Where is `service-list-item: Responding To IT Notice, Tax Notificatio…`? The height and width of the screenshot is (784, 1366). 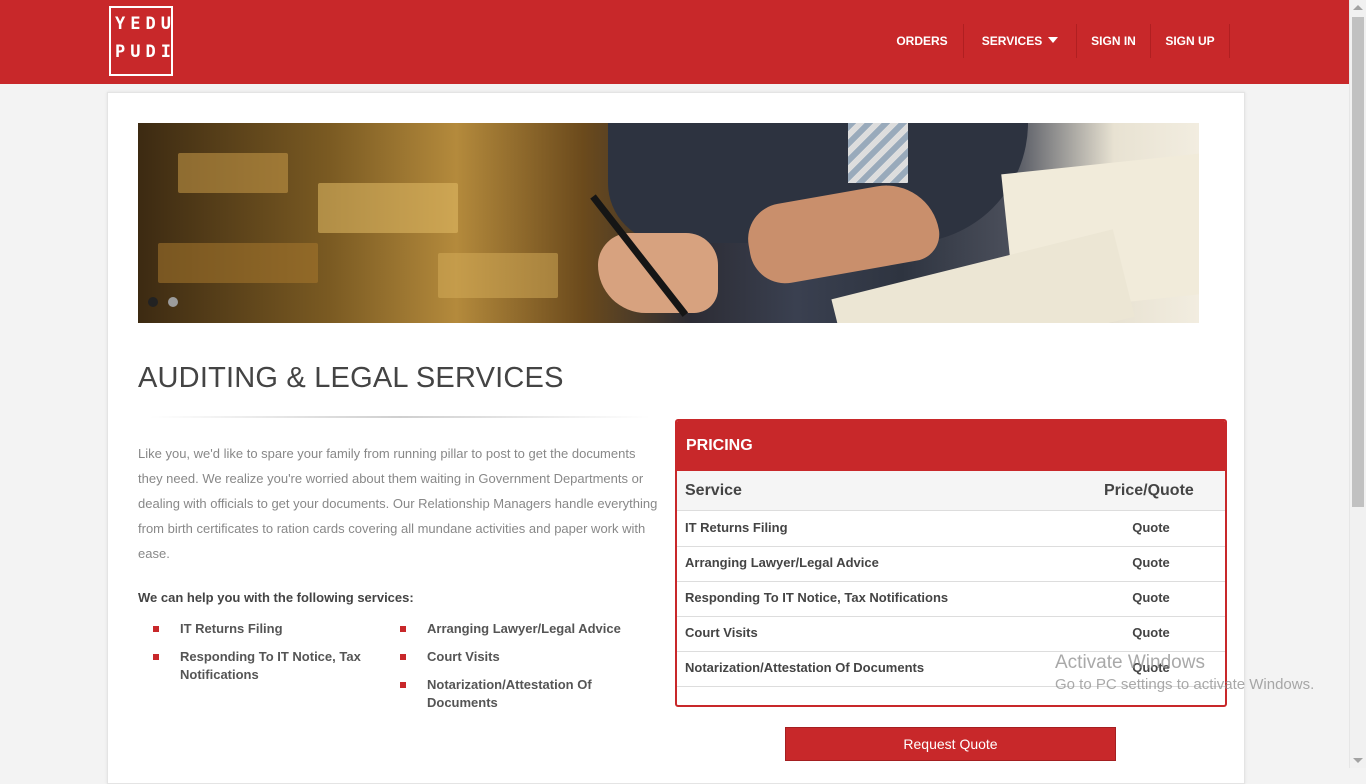
service-list-item: Responding To IT Notice, Tax Notificatio… is located at coordinates (270, 665).